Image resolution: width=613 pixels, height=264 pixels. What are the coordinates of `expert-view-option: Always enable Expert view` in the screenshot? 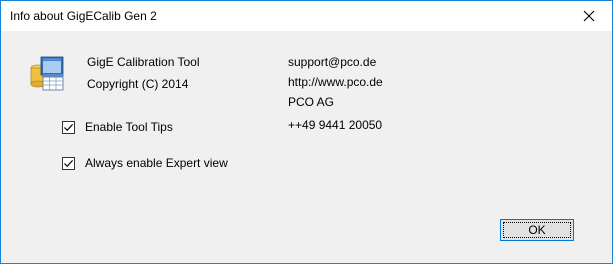 It's located at (145, 163).